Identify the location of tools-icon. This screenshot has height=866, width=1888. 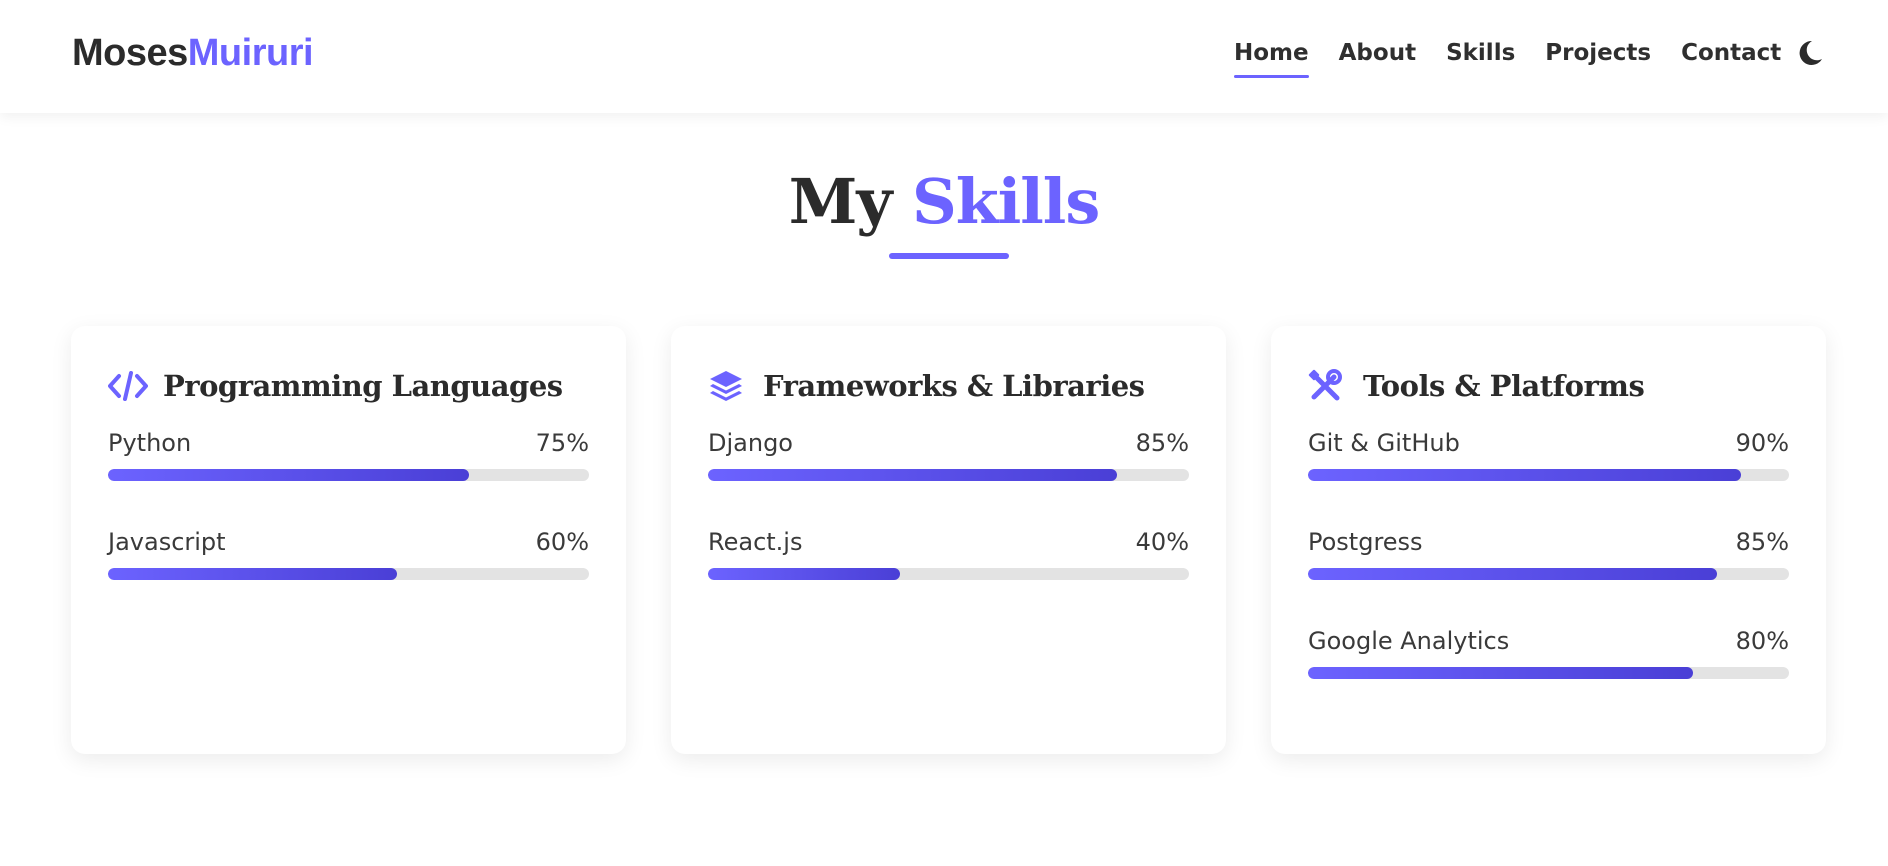
(1328, 386).